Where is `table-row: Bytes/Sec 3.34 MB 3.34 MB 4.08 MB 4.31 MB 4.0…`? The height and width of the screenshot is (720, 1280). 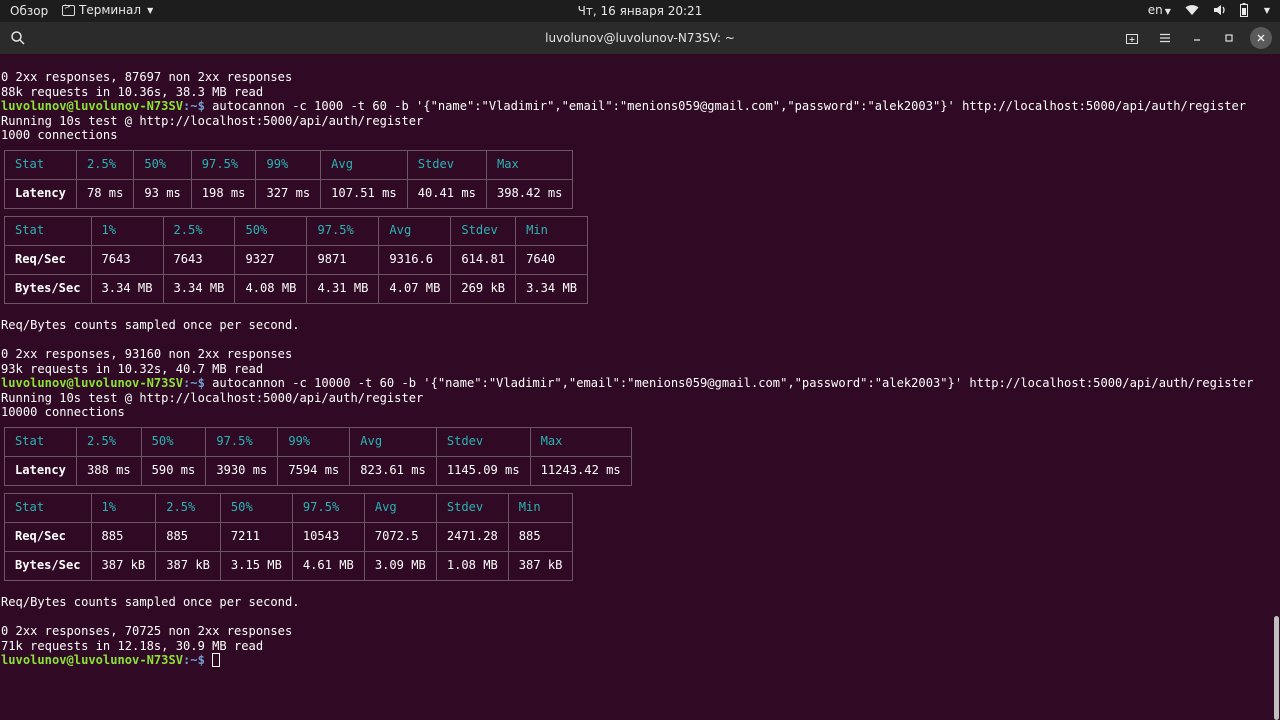
table-row: Bytes/Sec 3.34 MB 3.34 MB 4.08 MB 4.31 MB 4.0… is located at coordinates (296, 288).